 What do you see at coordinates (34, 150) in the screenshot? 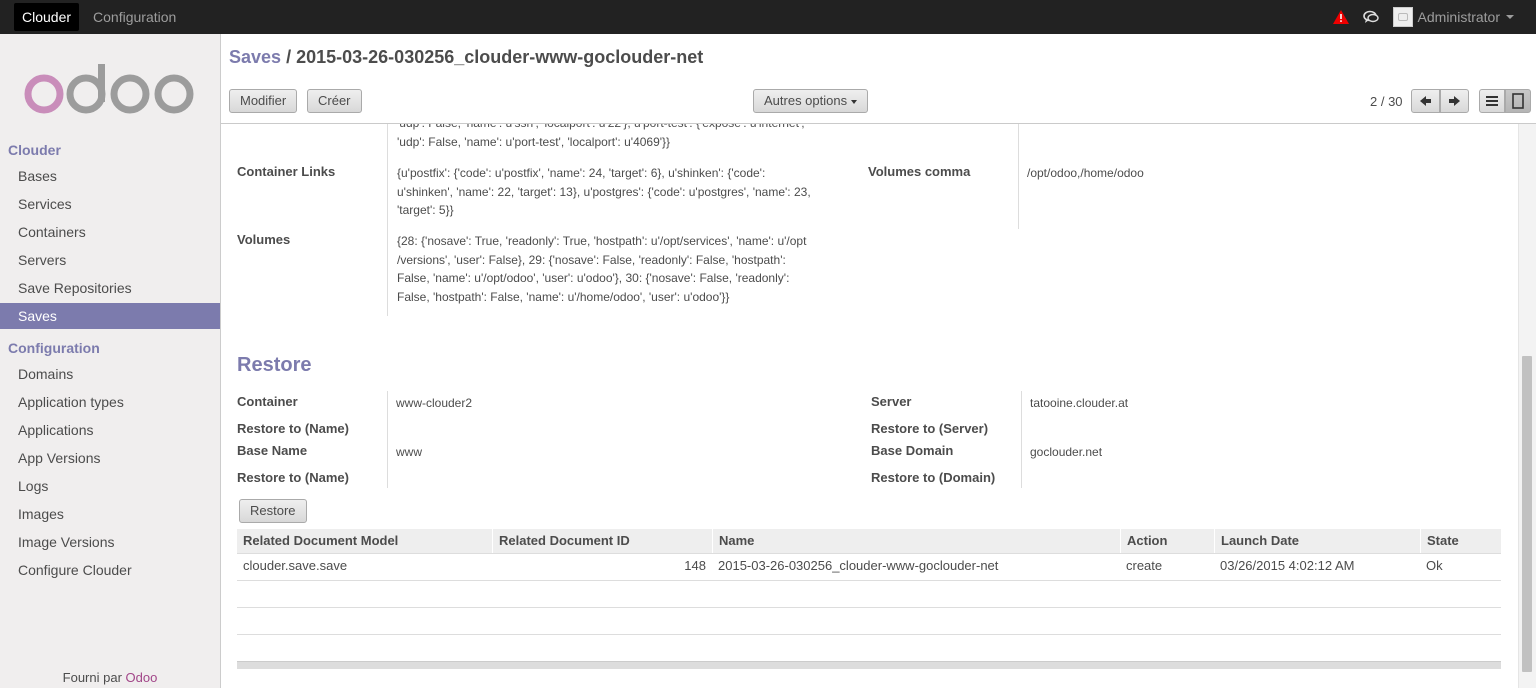
I see `sidebar-section-clouder: Clouder` at bounding box center [34, 150].